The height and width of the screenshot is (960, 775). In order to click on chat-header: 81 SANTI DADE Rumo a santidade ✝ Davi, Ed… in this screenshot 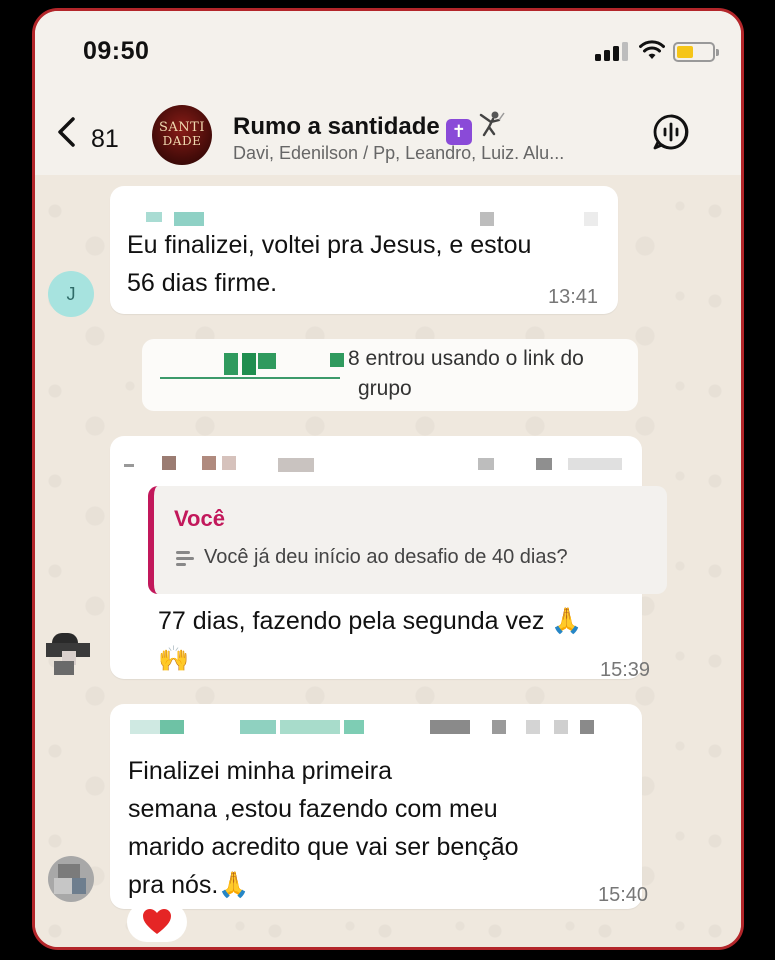, I will do `click(388, 133)`.